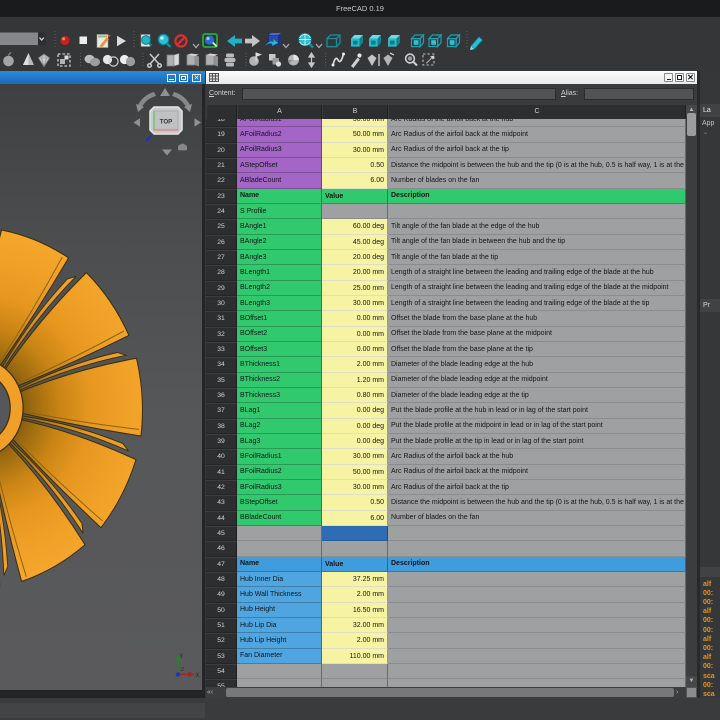  Describe the element at coordinates (198, 676) in the screenshot. I see `svg-text: X` at that location.